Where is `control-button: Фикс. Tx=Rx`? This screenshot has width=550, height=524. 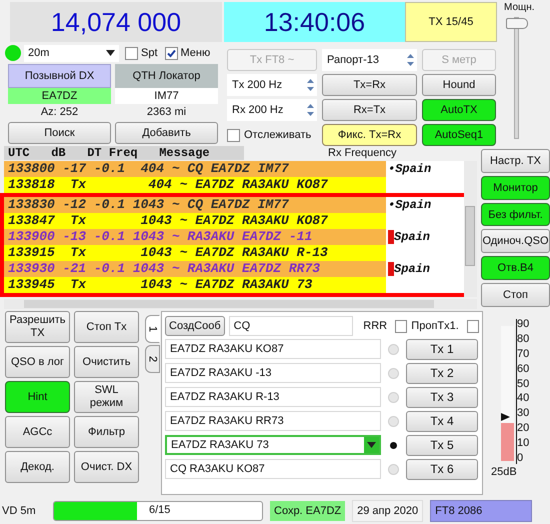 control-button: Фикс. Tx=Rx is located at coordinates (369, 135).